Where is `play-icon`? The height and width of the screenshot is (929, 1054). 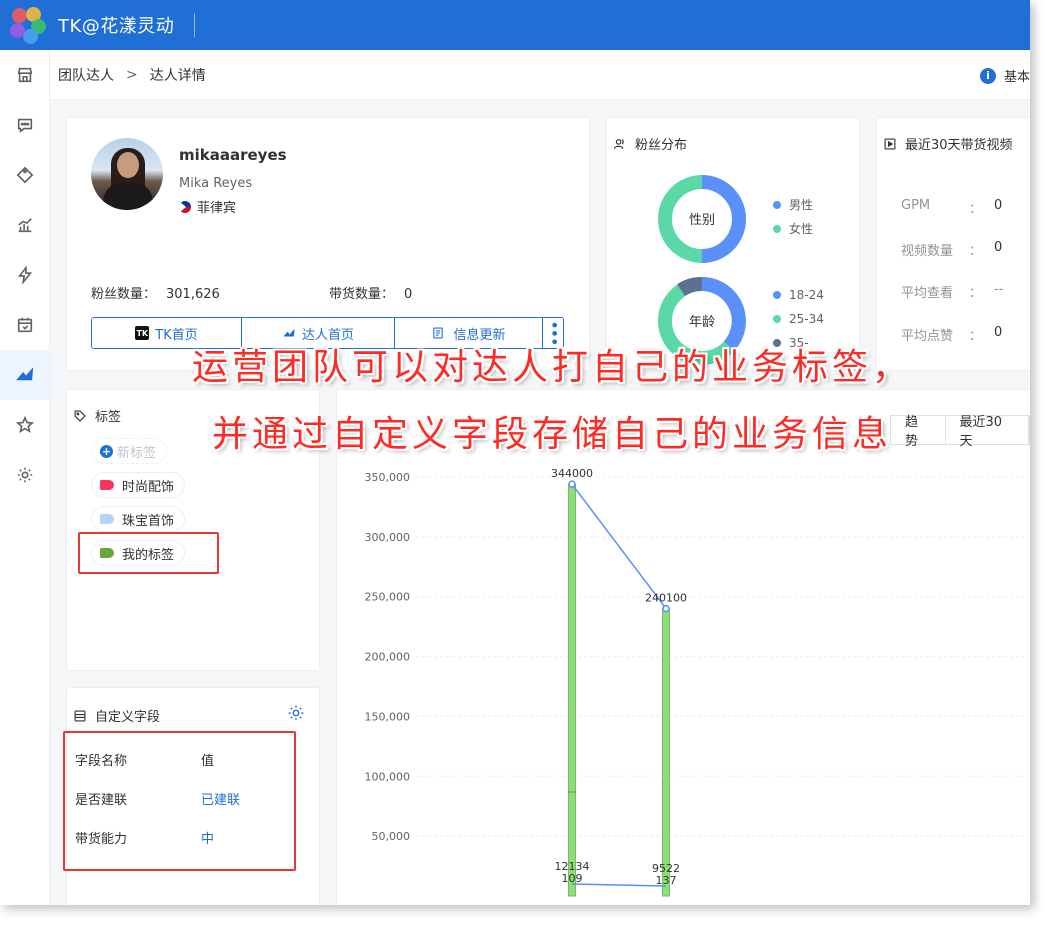 play-icon is located at coordinates (890, 143).